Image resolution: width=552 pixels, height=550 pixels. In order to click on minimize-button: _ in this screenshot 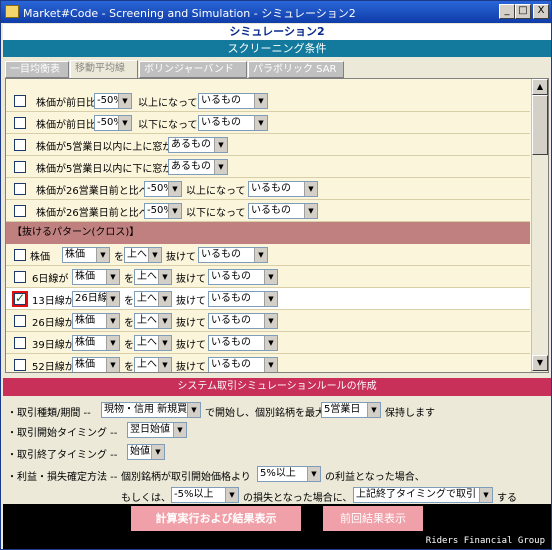, I will do `click(507, 11)`.